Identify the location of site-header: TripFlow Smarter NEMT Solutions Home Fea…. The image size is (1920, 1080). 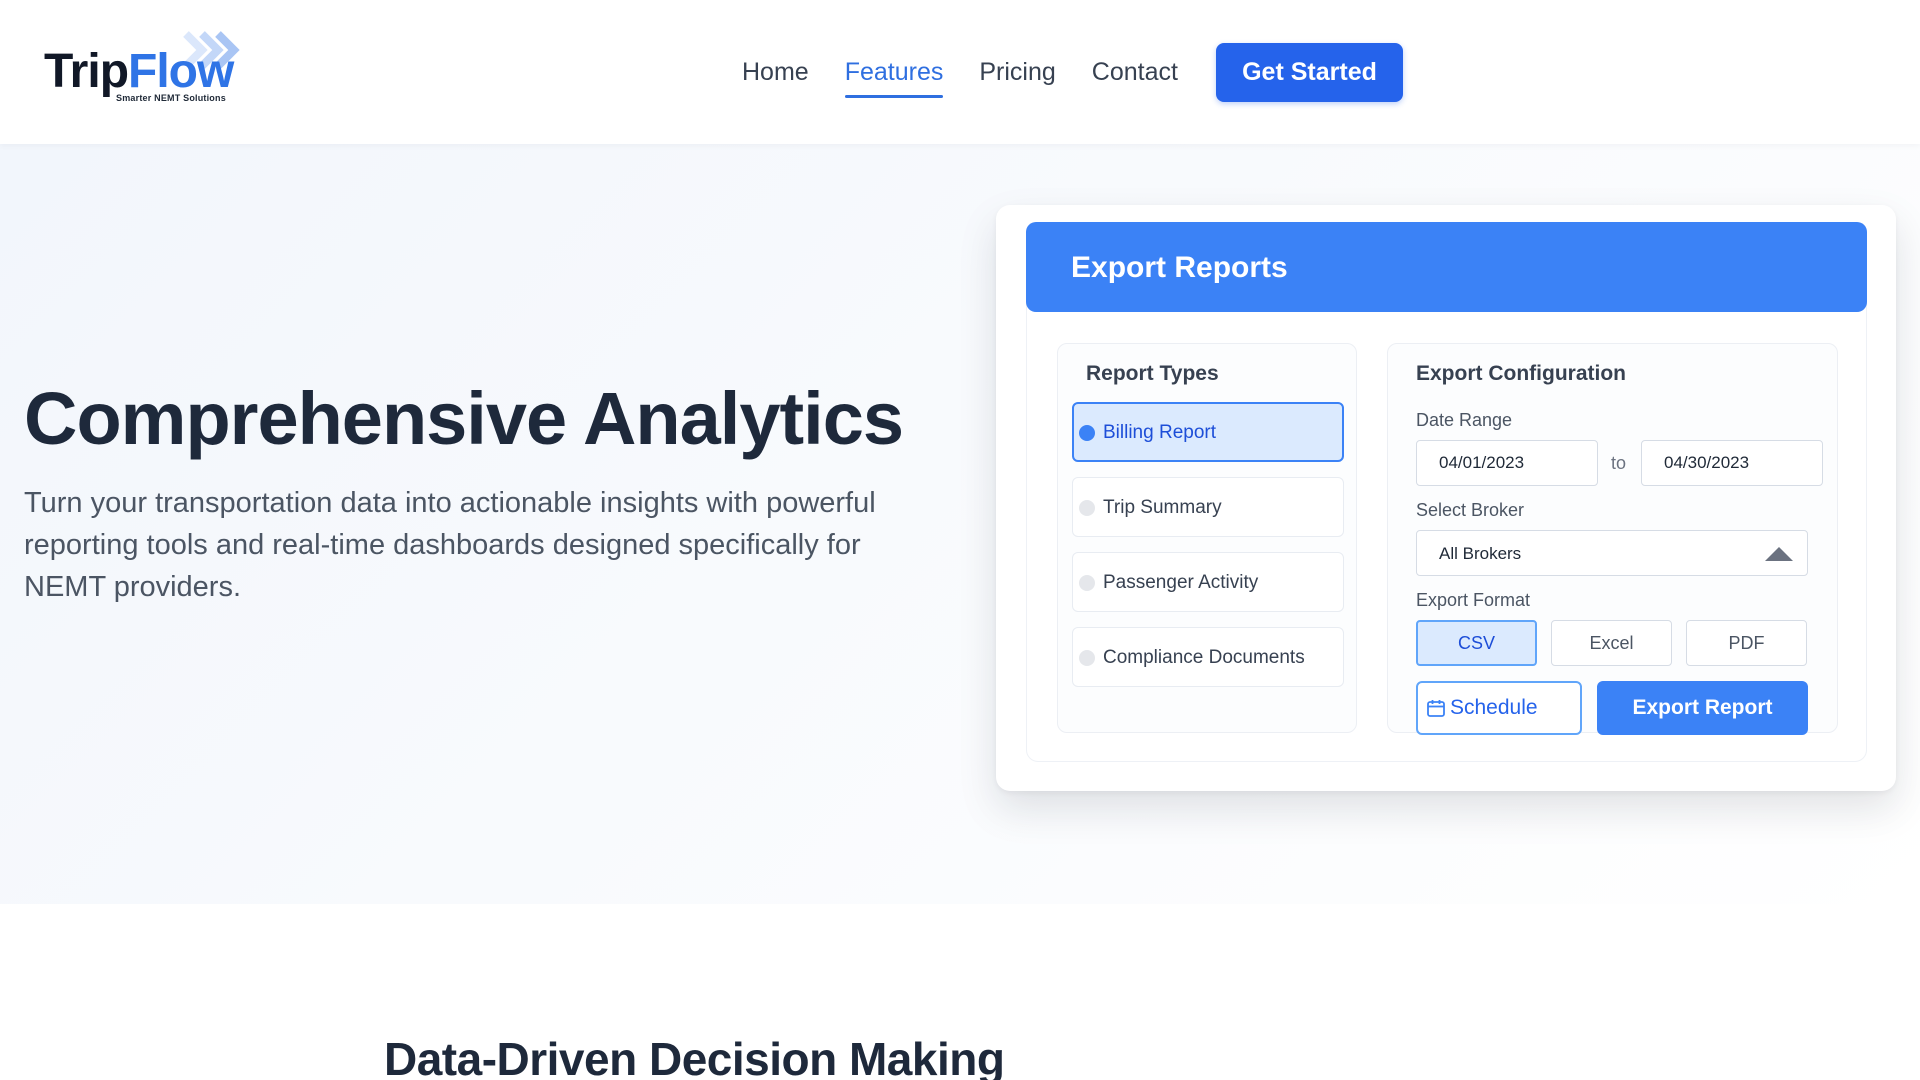
(960, 72).